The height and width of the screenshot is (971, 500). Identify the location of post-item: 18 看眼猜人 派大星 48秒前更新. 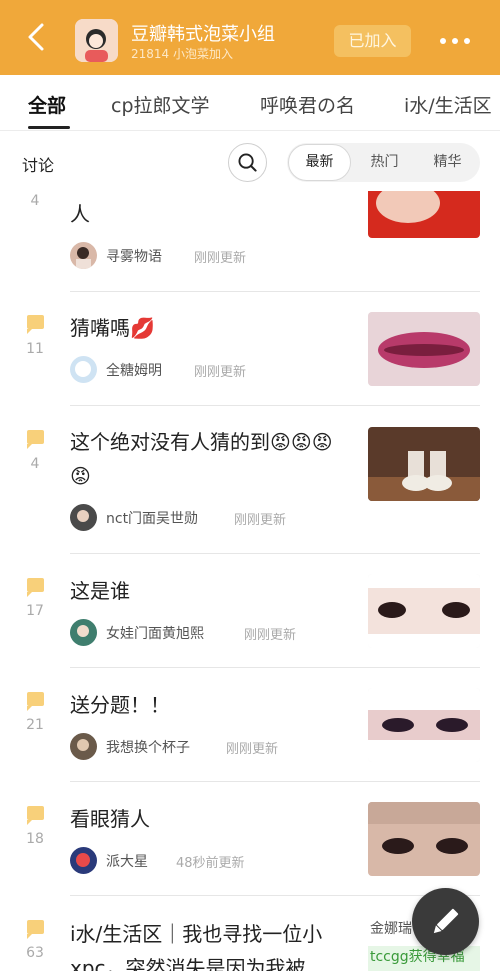
(250, 839).